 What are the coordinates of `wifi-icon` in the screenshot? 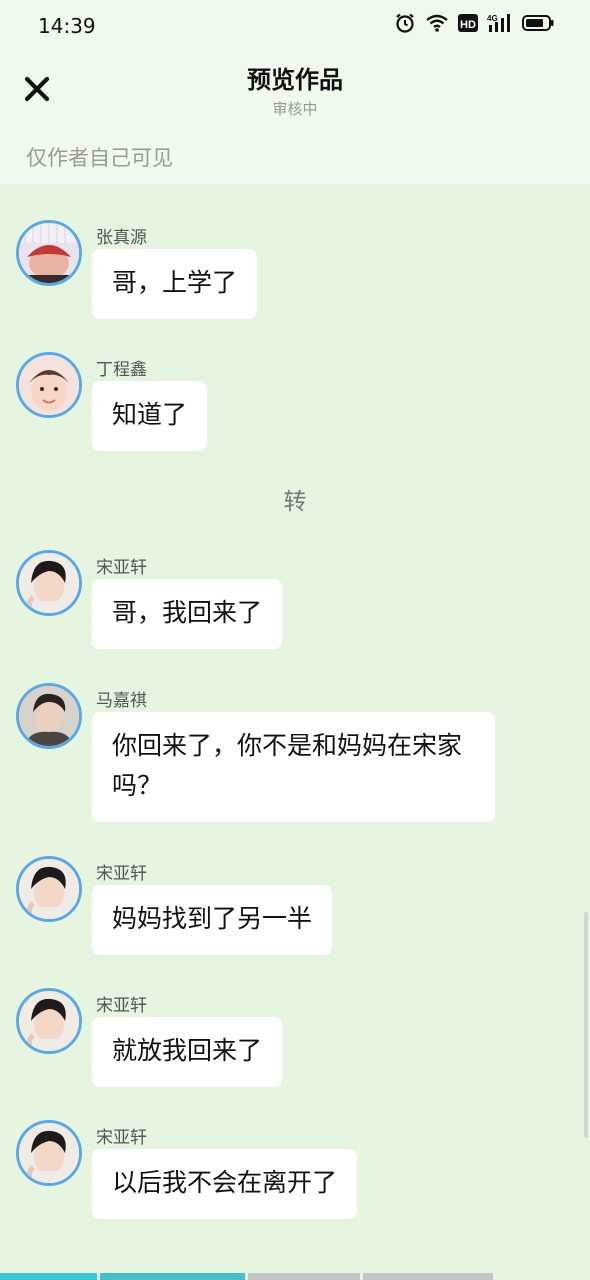 It's located at (437, 23).